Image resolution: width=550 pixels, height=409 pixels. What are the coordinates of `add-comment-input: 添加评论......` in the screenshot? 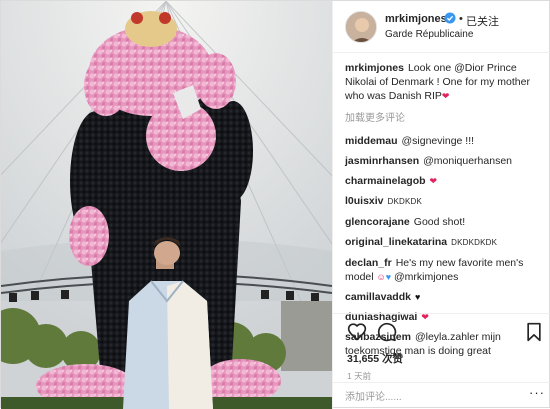 It's located at (373, 395).